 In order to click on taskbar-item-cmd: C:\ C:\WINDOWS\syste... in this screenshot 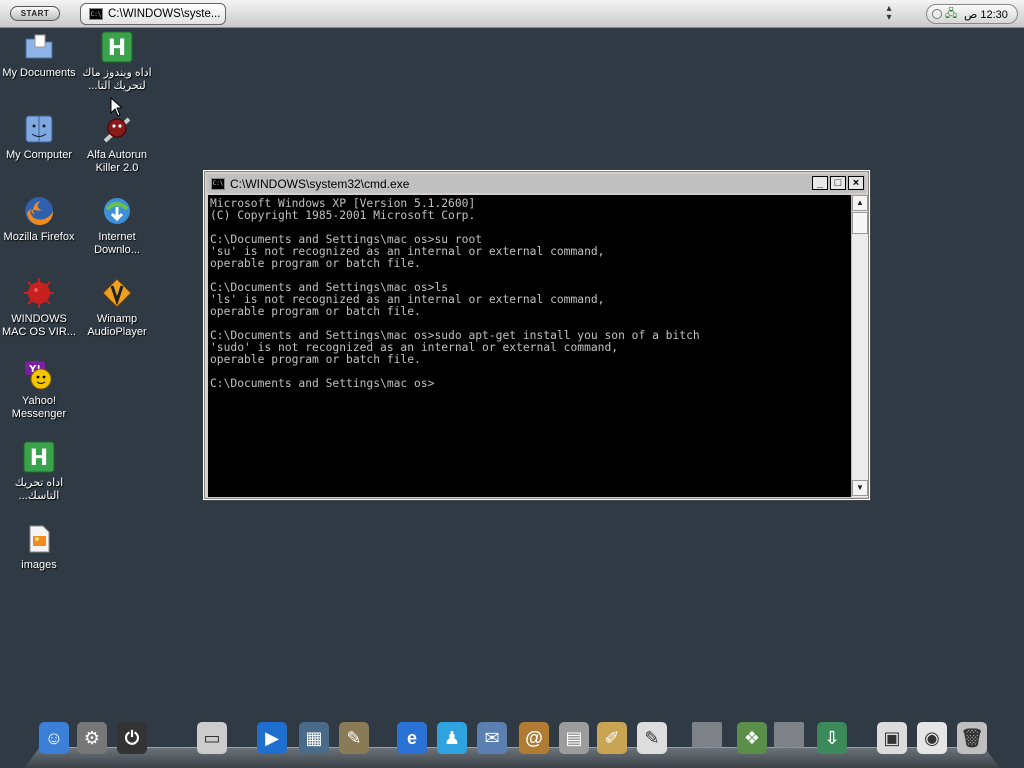, I will do `click(153, 14)`.